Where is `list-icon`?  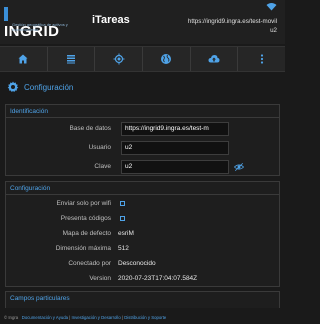 list-icon is located at coordinates (71, 59).